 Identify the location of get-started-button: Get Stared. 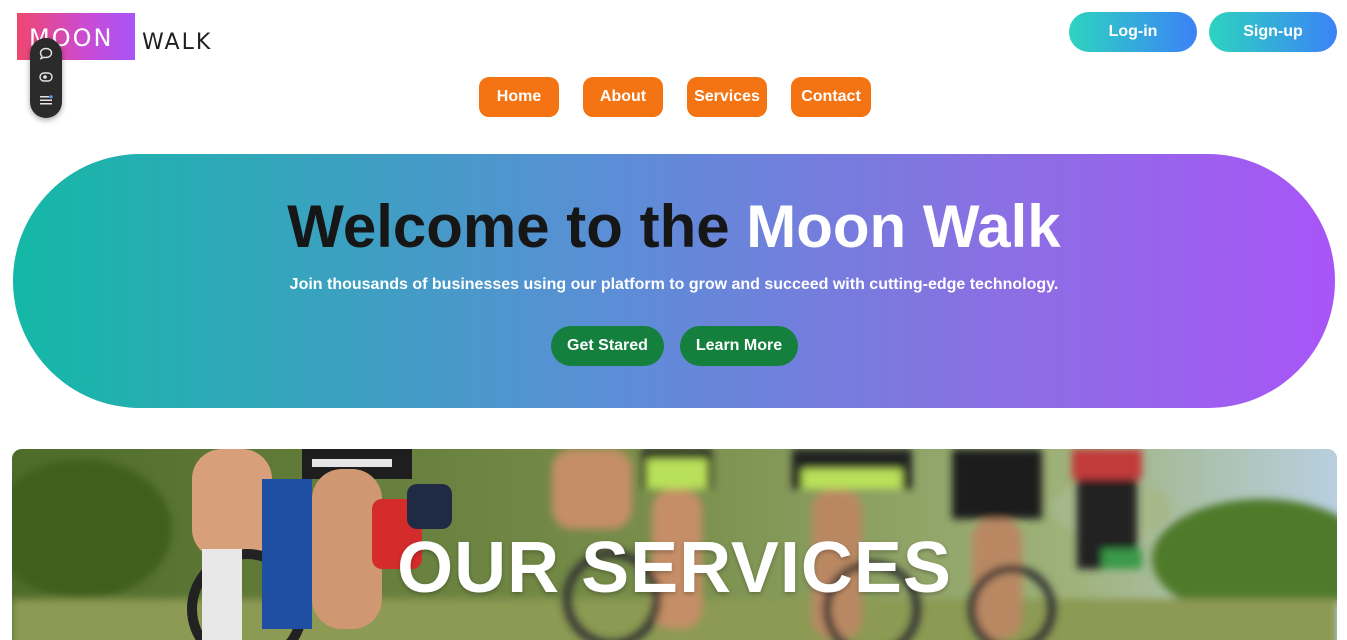
(607, 346).